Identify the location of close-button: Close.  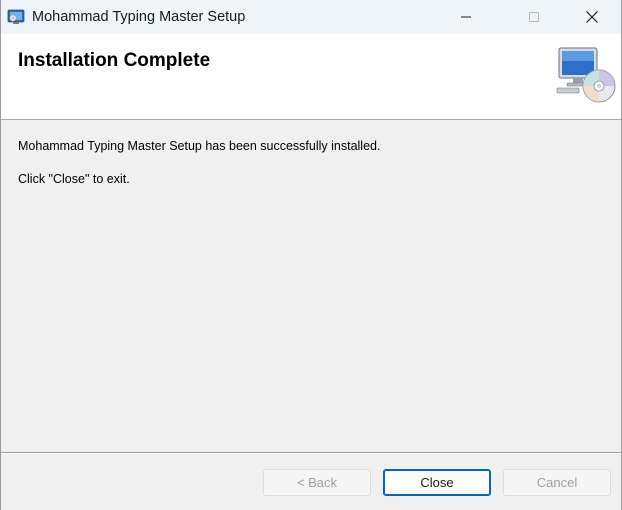
(437, 482).